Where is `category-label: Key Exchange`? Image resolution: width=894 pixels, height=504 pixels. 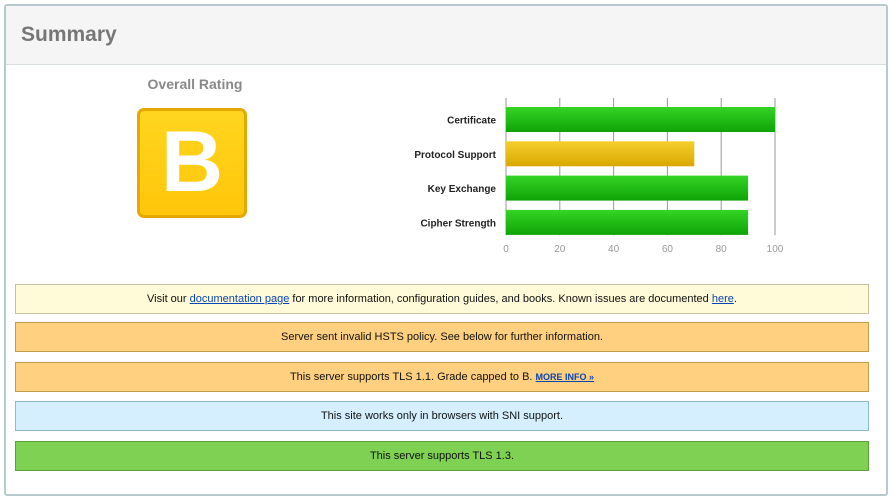
category-label: Key Exchange is located at coordinates (462, 189).